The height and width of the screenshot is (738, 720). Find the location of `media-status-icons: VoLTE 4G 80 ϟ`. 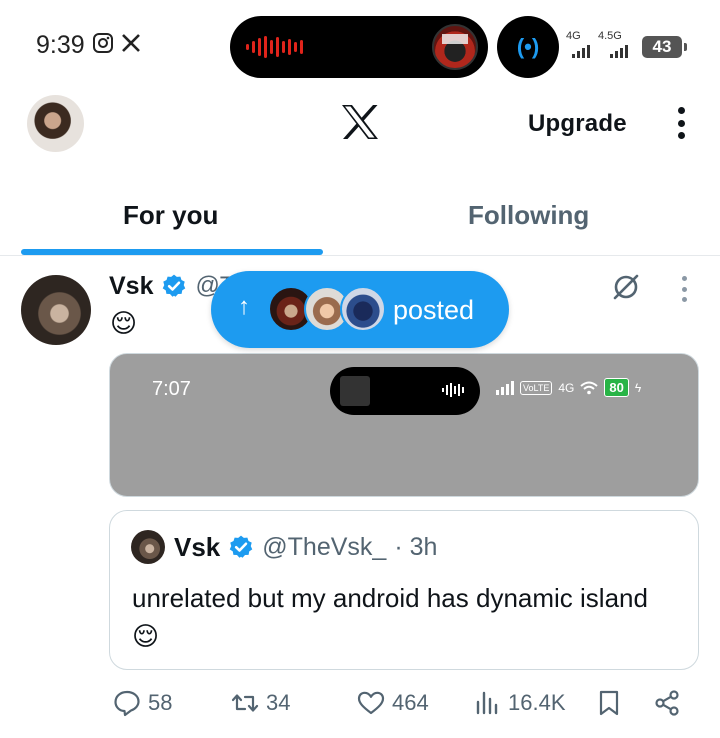

media-status-icons: VoLTE 4G 80 ϟ is located at coordinates (568, 387).